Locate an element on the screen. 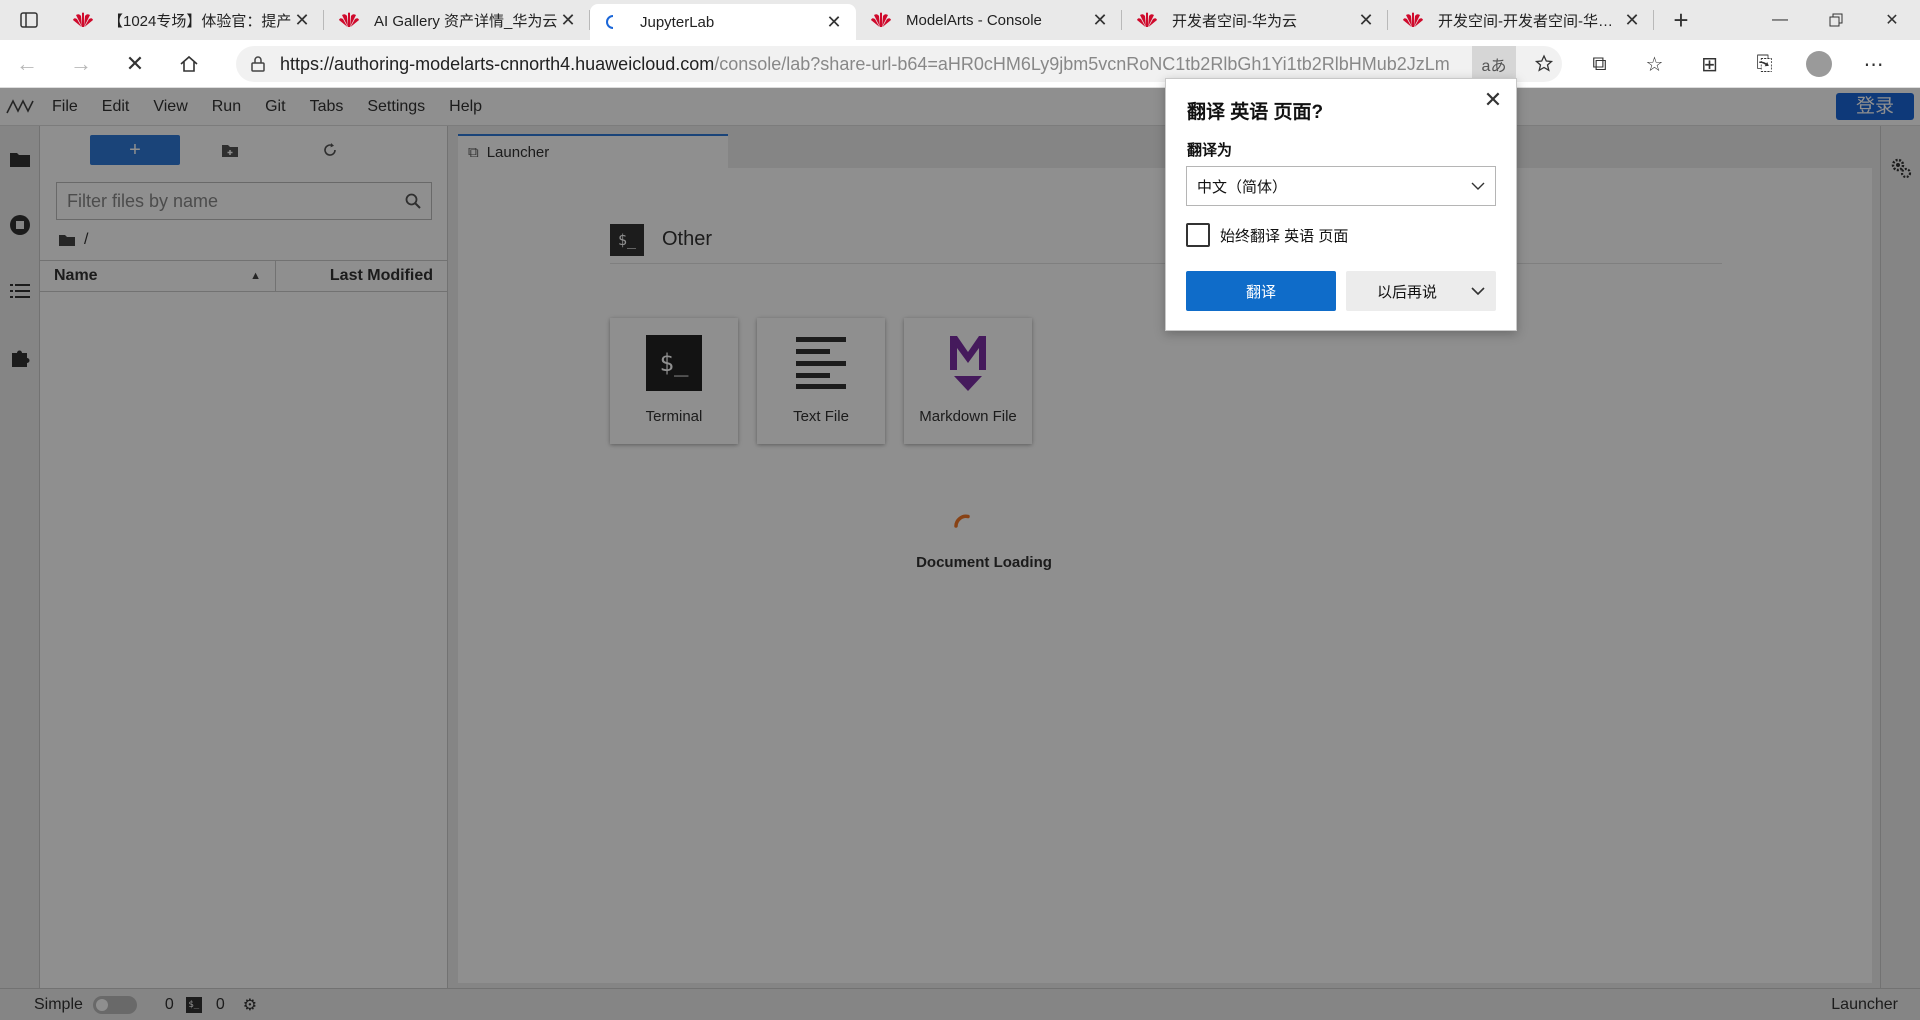 The image size is (1920, 1020). tab-title: JupyterLab is located at coordinates (677, 22).